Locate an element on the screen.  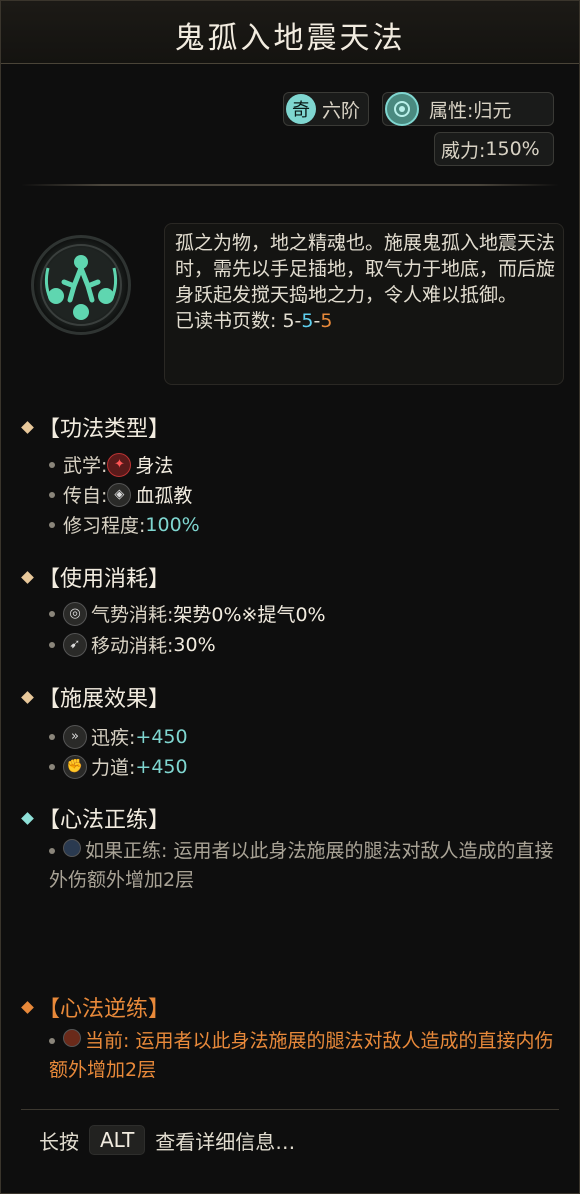
guiyuan-icon is located at coordinates (402, 109).